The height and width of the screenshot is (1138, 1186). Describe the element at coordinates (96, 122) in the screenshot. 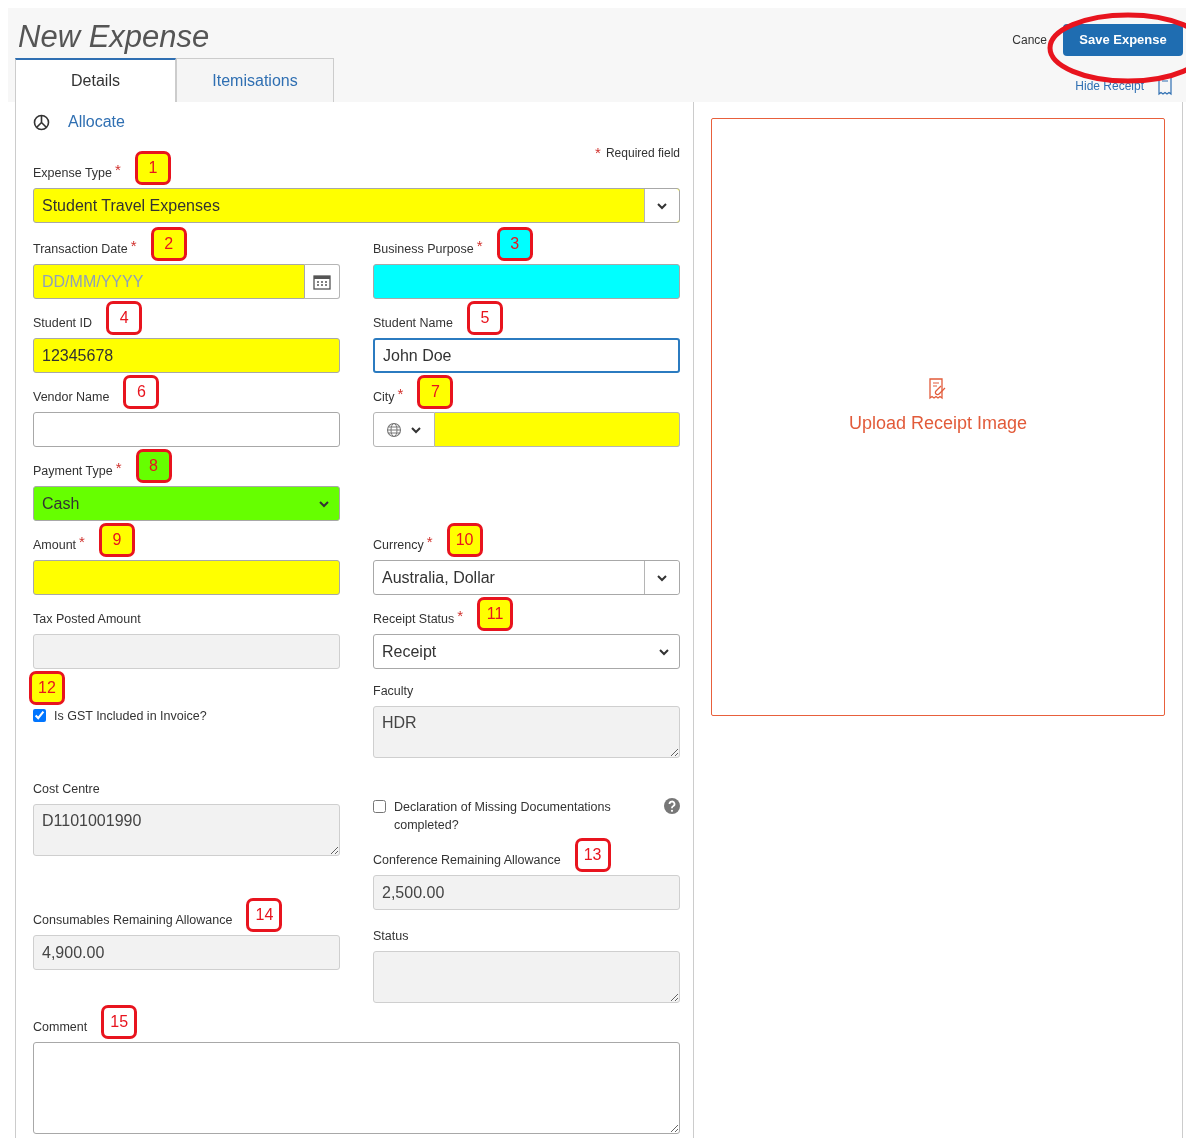

I see `allocate-link: Allocate` at that location.